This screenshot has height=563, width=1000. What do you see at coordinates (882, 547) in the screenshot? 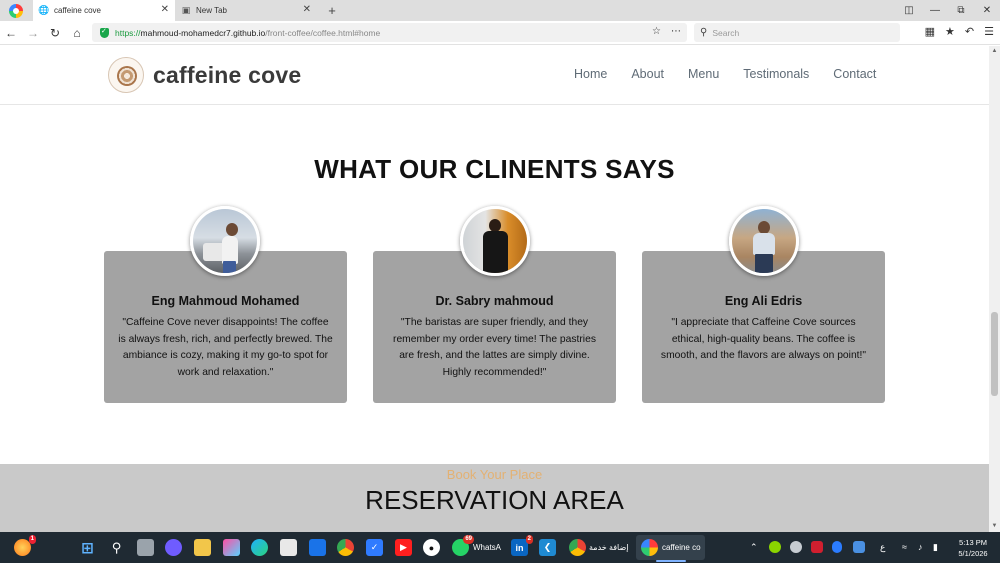
I see `input-language: ع` at bounding box center [882, 547].